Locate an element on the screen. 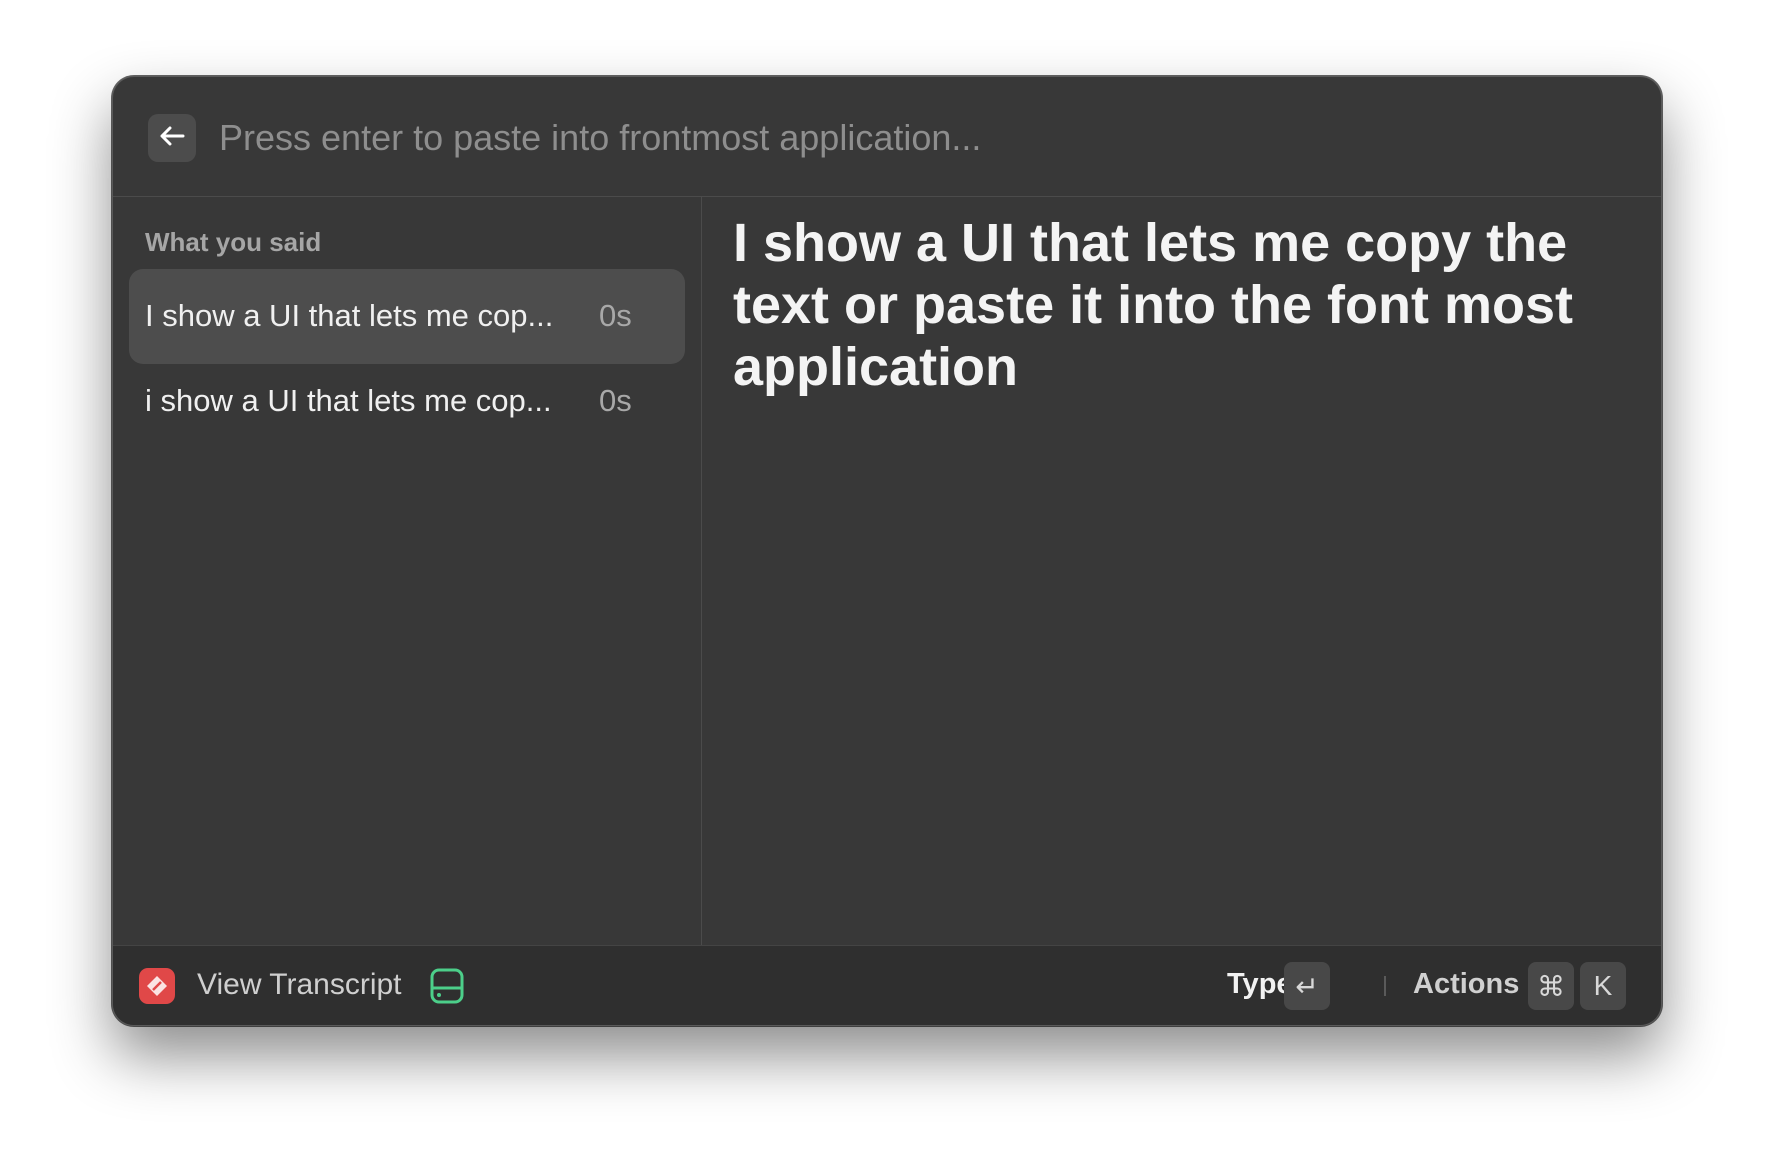  arrow-left-icon is located at coordinates (172, 138).